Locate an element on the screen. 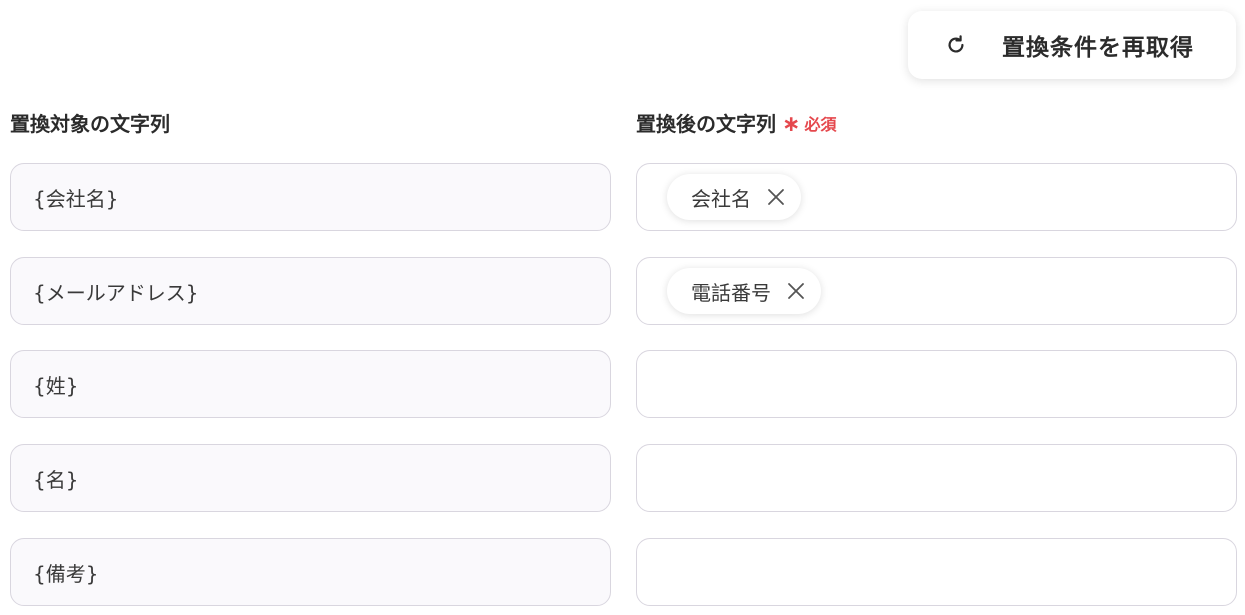 The height and width of the screenshot is (615, 1245). source-field-value: {メールアドレス} is located at coordinates (116, 292).